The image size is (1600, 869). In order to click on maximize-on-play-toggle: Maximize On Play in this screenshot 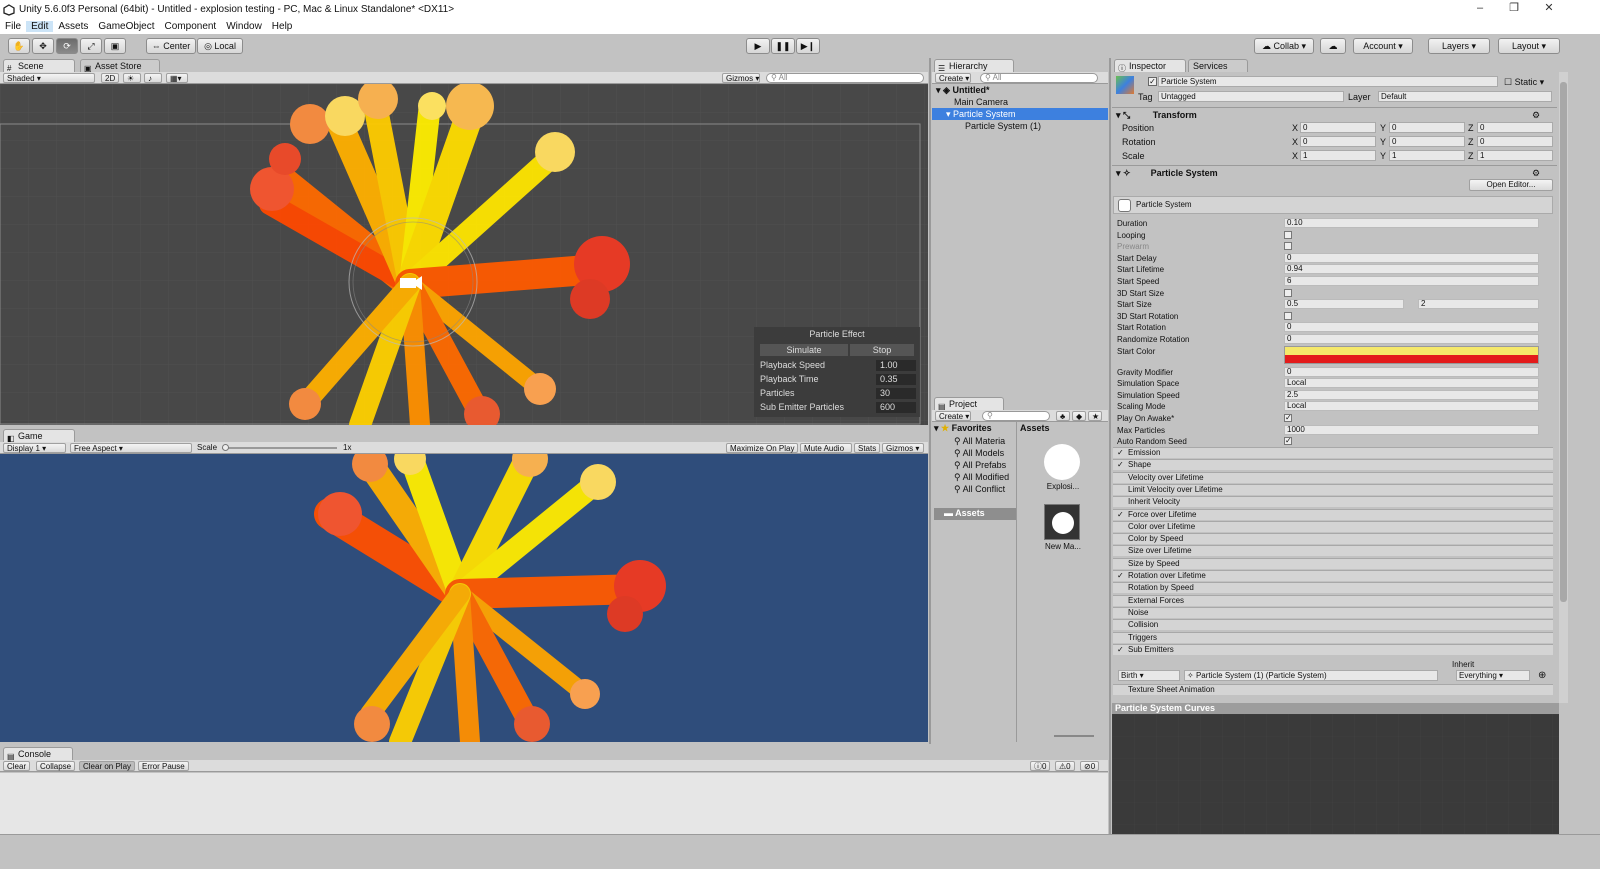, I will do `click(762, 448)`.